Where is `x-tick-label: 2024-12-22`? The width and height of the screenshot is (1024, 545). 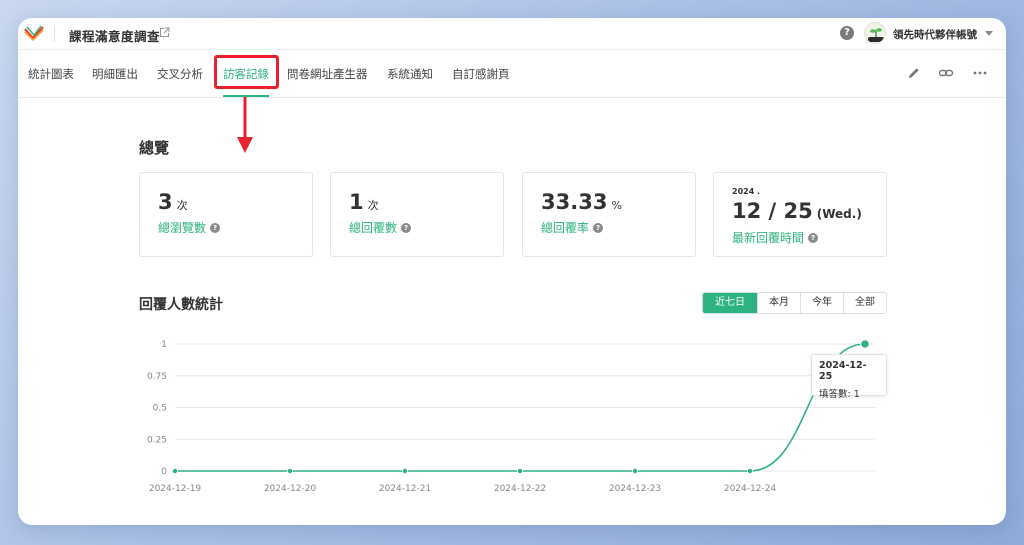 x-tick-label: 2024-12-22 is located at coordinates (520, 489).